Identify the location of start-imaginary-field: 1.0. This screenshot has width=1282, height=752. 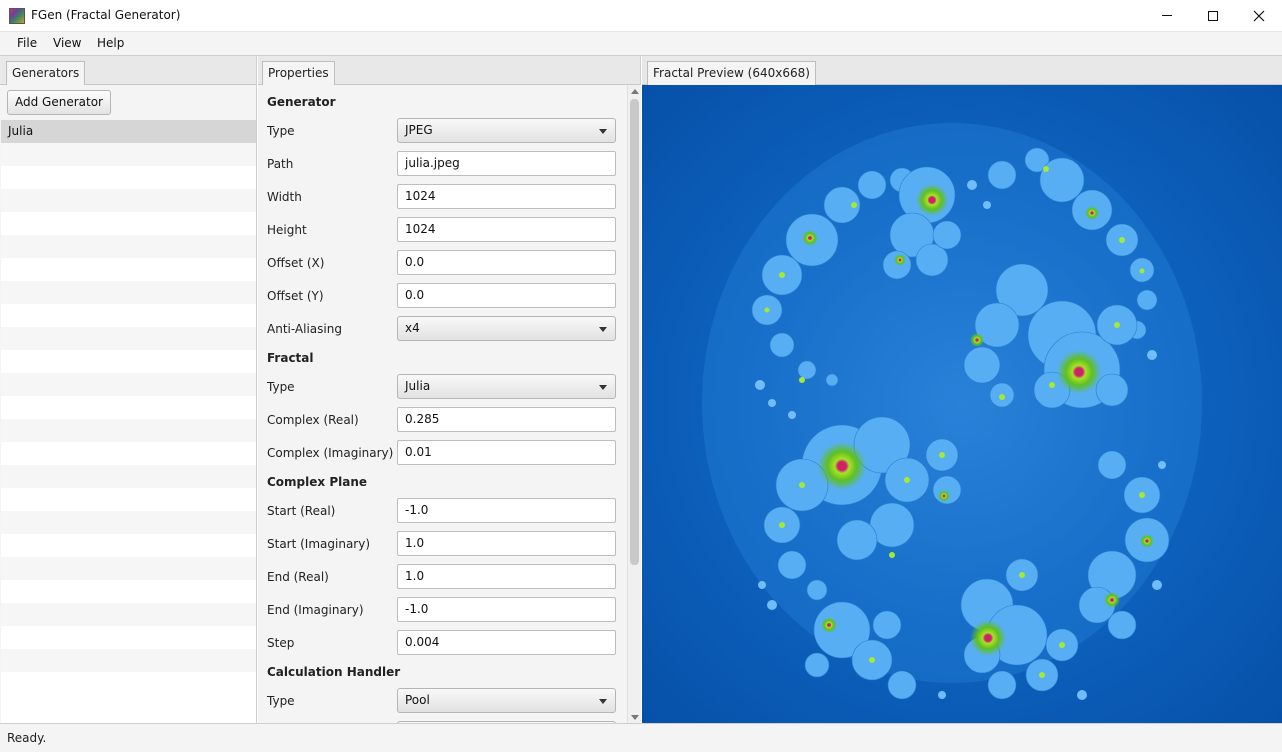
(506, 543).